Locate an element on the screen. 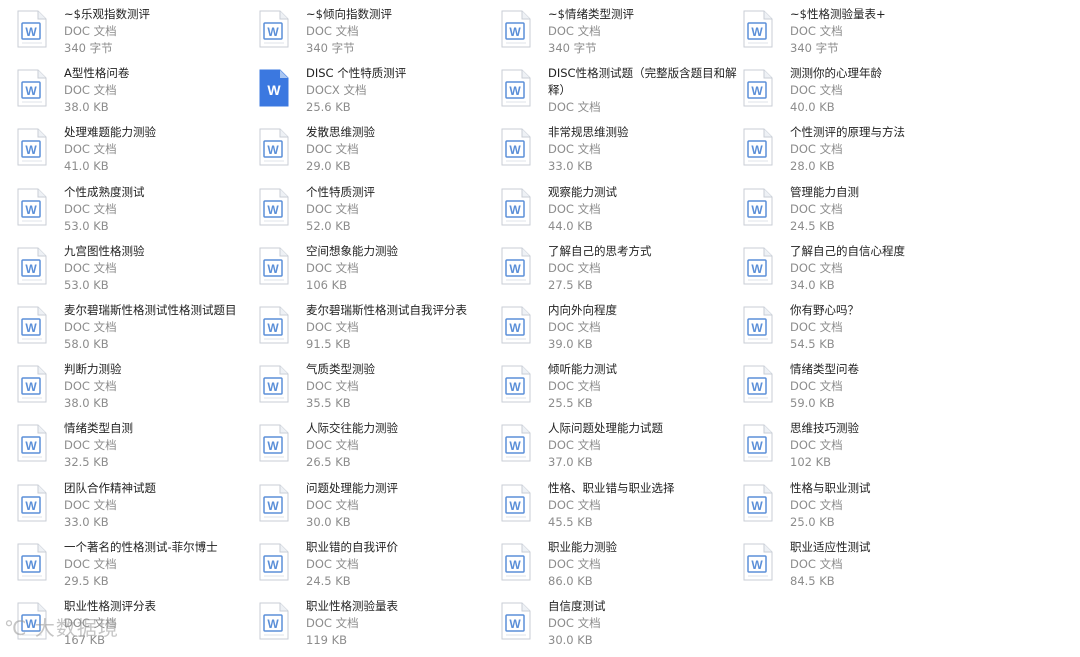  file-size: 29.0 KB is located at coordinates (328, 166).